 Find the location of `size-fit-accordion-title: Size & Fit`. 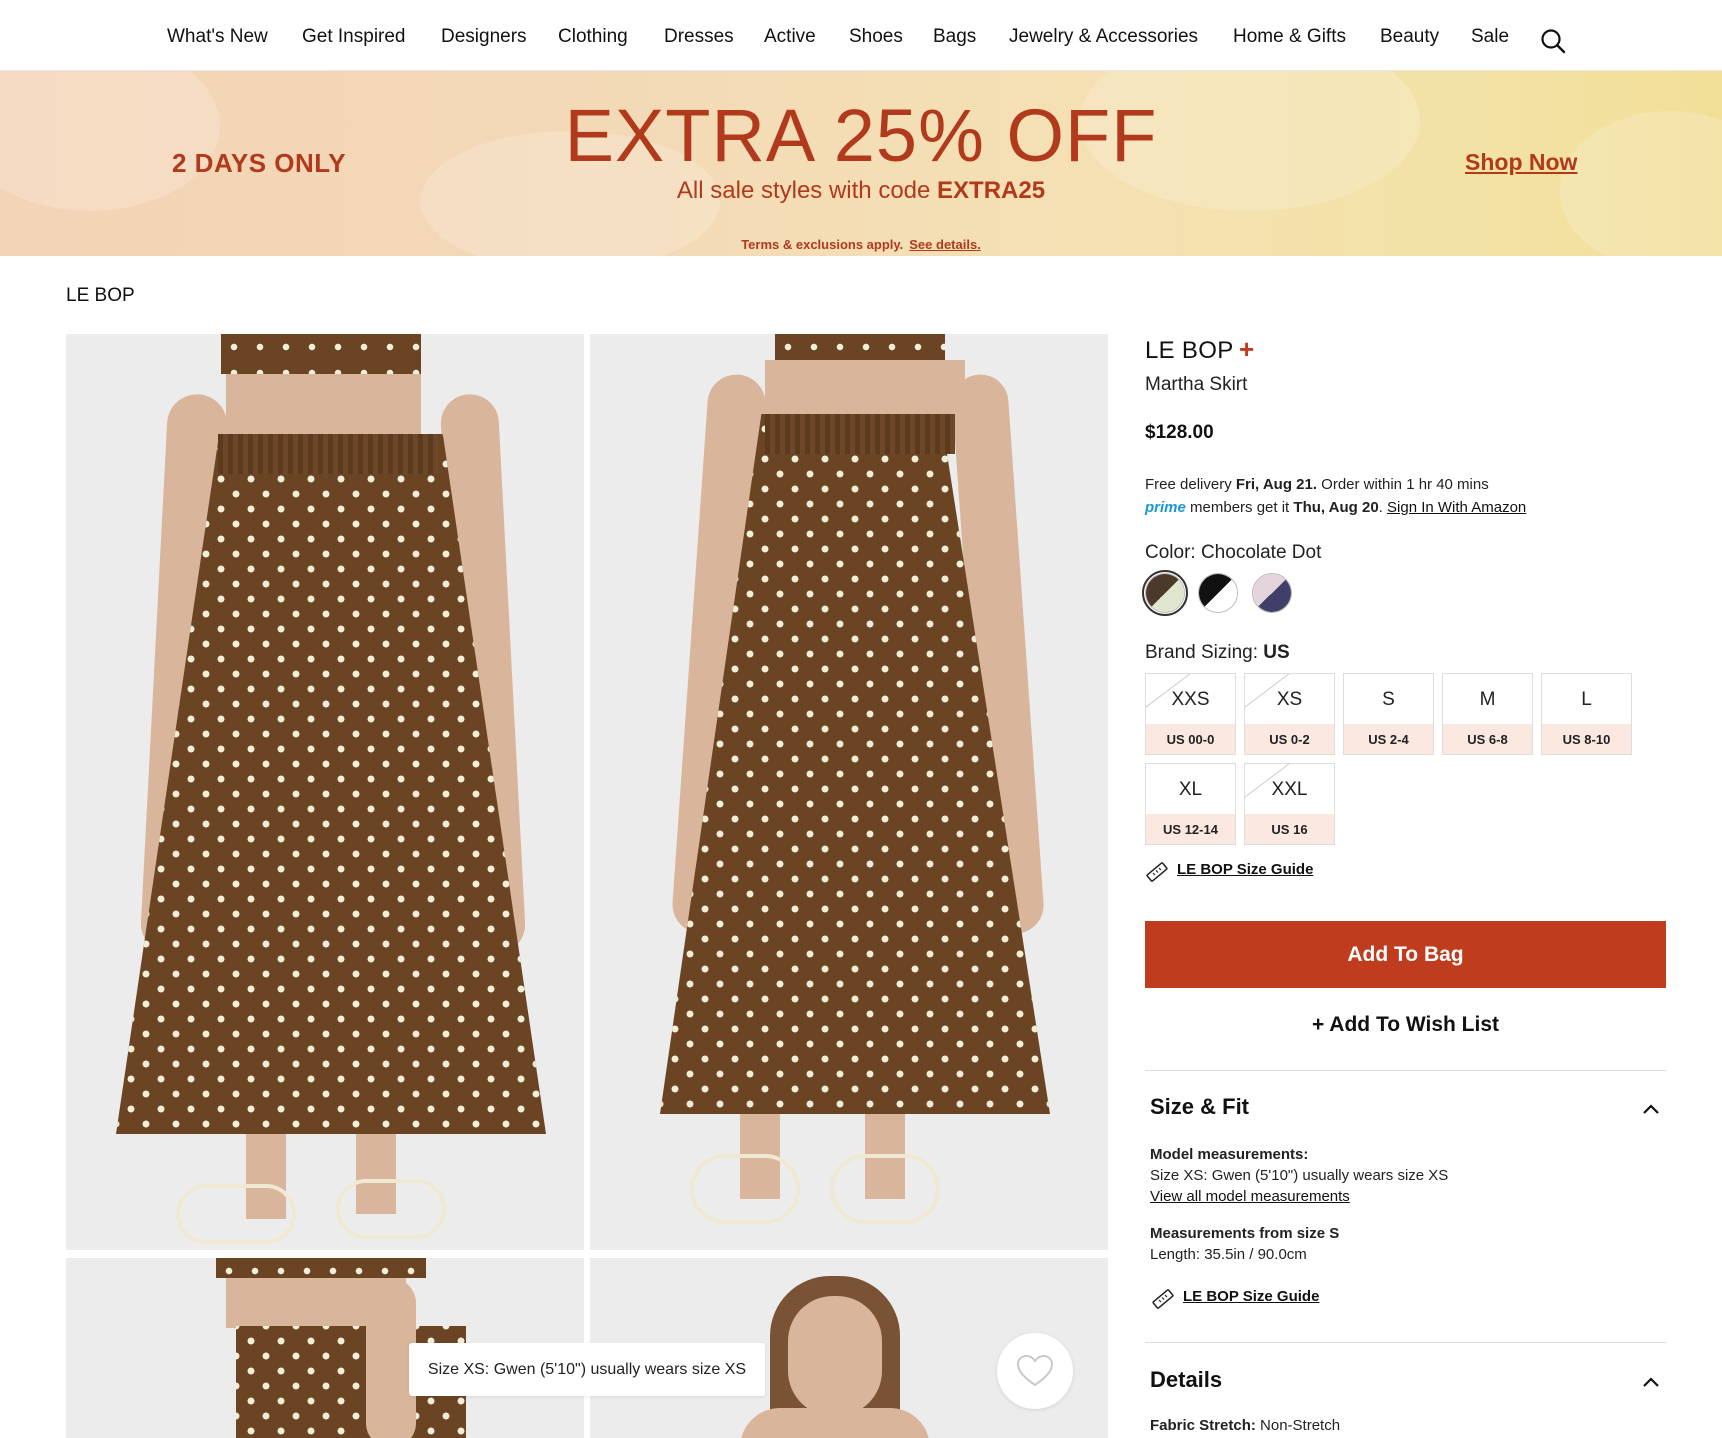

size-fit-accordion-title: Size & Fit is located at coordinates (1199, 1107).